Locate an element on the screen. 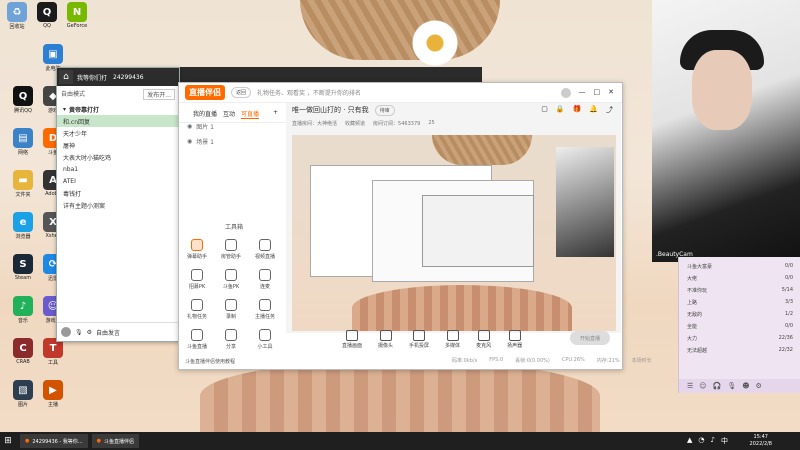  source-button: 直播画面 is located at coordinates (352, 339).